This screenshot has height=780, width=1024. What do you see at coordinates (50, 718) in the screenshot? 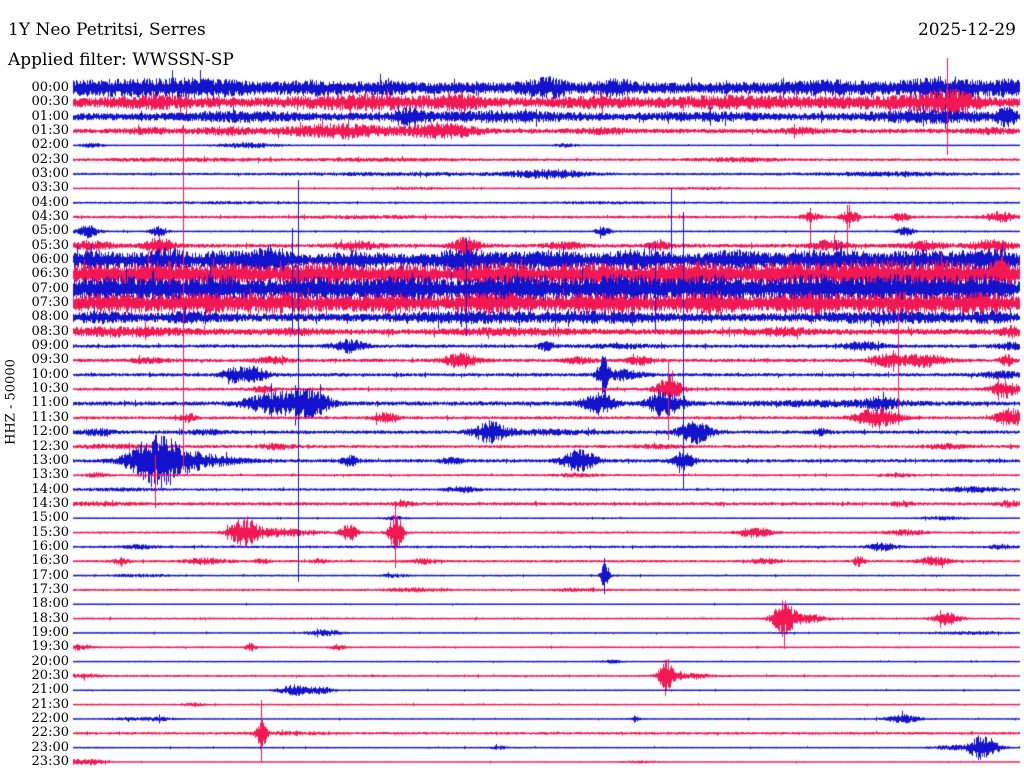
I see `time-label: 22:00` at bounding box center [50, 718].